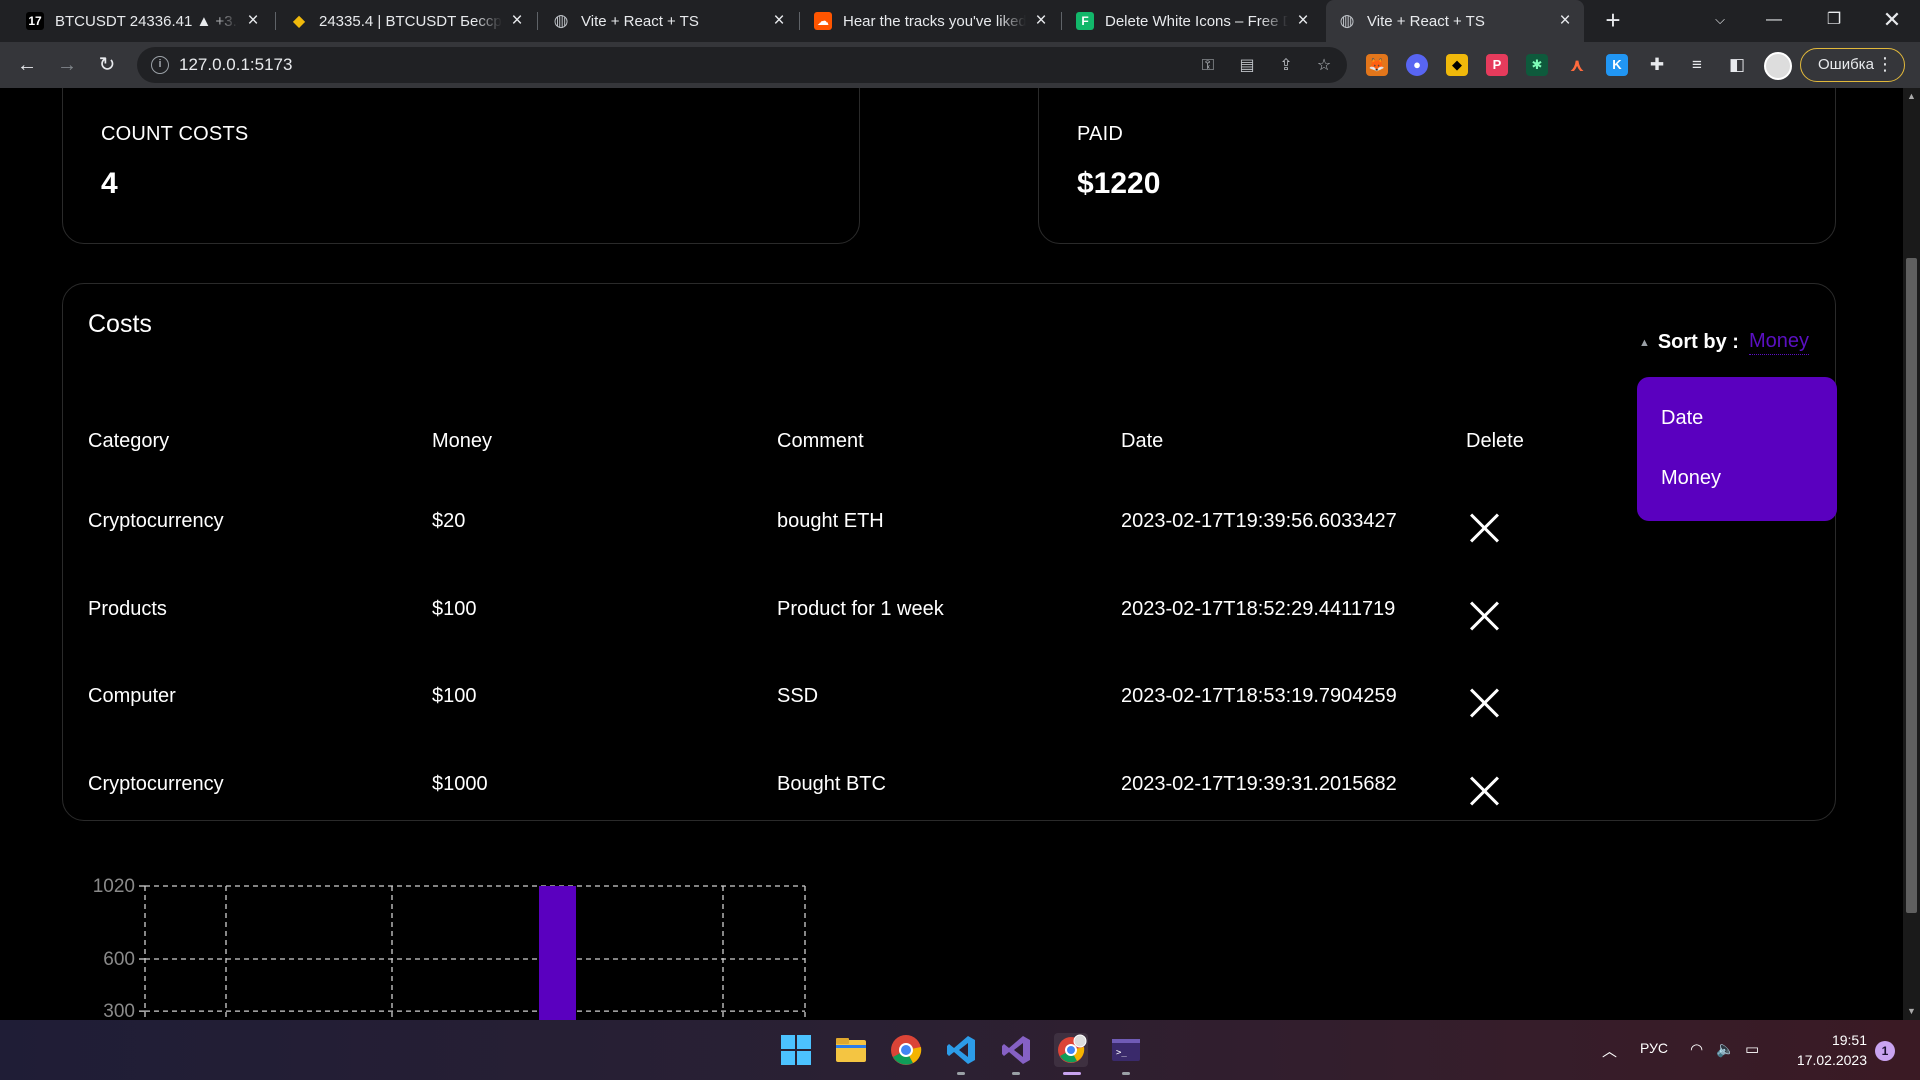  Describe the element at coordinates (1885, 1051) in the screenshot. I see `notification-badge: 1` at that location.